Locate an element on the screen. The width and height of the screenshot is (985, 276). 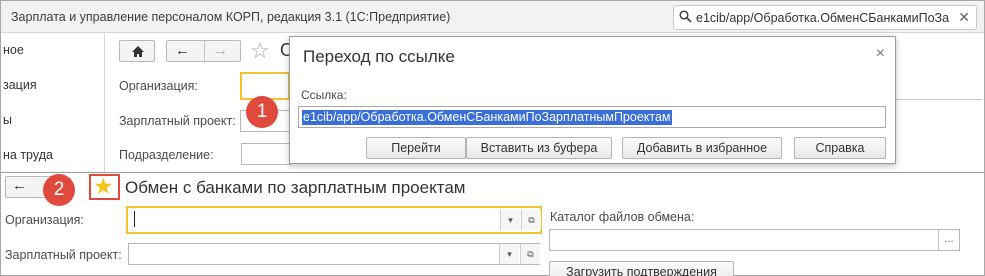
organization-label: Организация: is located at coordinates (44, 220).